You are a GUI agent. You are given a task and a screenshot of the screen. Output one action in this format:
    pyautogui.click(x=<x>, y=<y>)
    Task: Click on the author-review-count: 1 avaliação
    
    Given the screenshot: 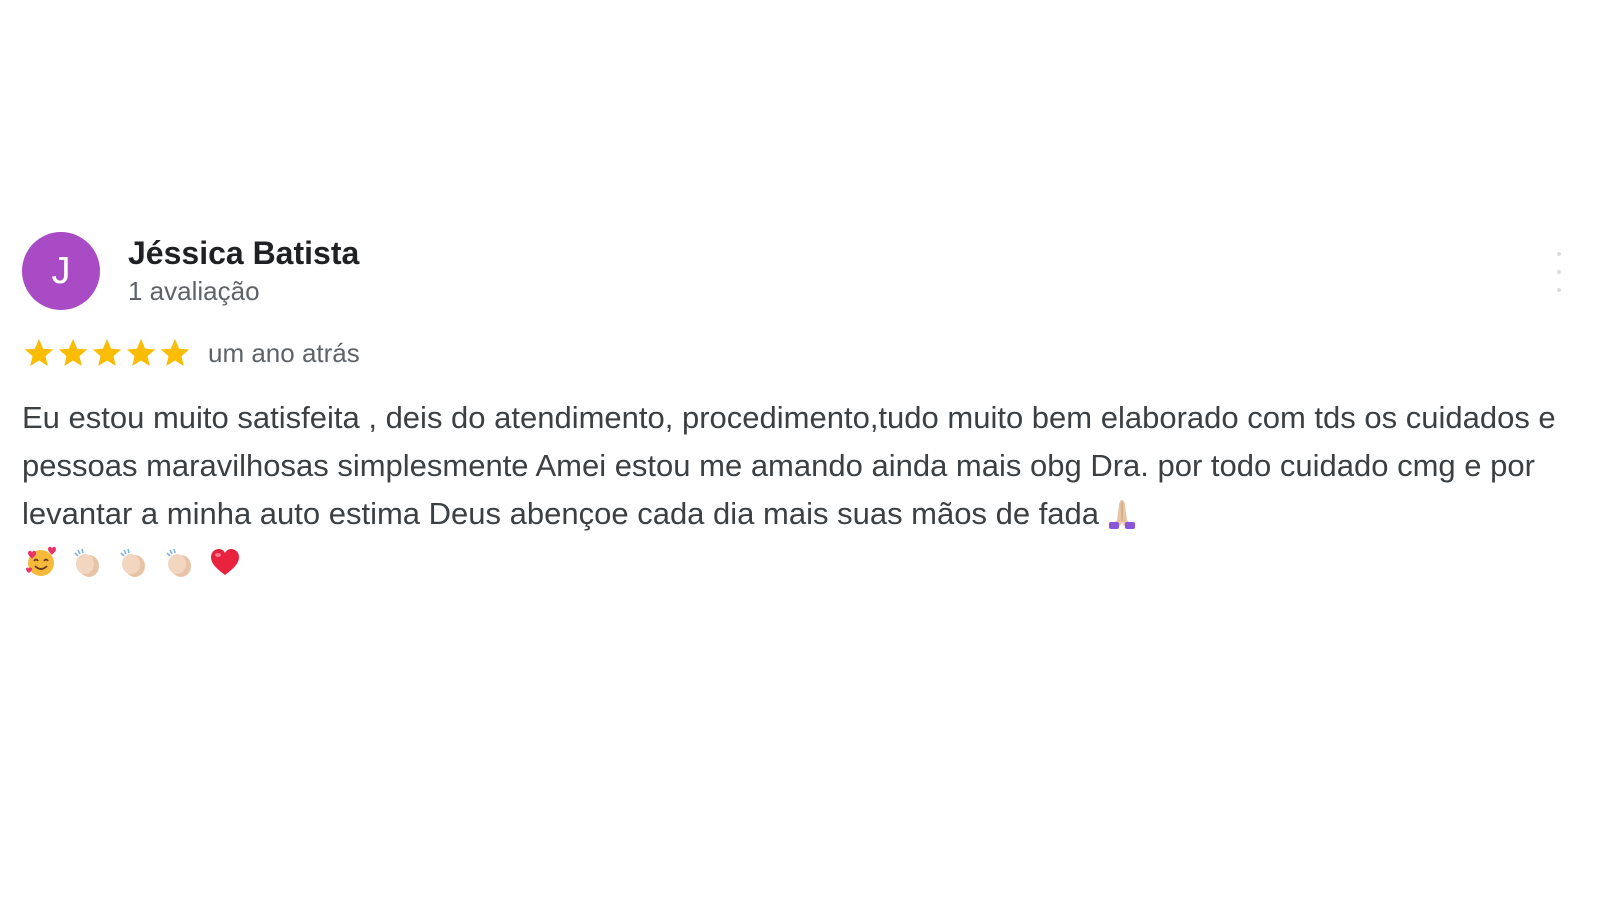 What is the action you would take?
    pyautogui.click(x=194, y=291)
    